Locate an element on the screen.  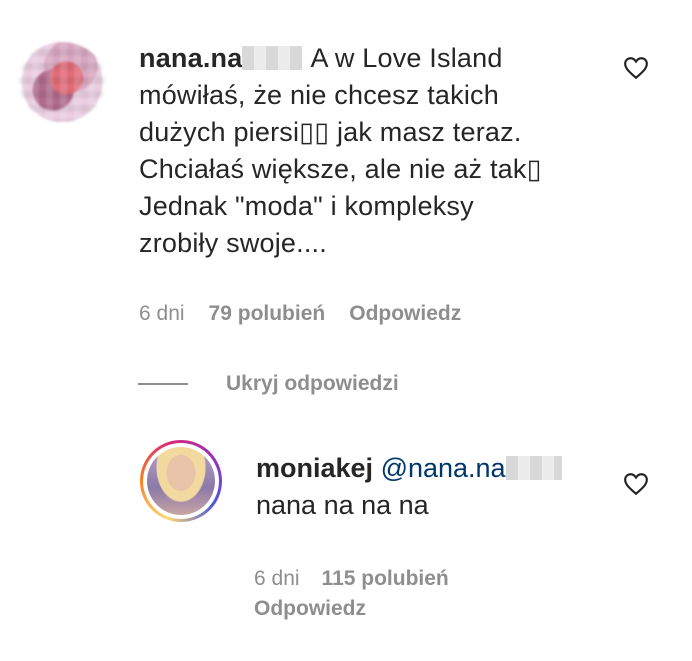
comment-text-line-5: Jednak "moda" i kompleksy is located at coordinates (306, 206).